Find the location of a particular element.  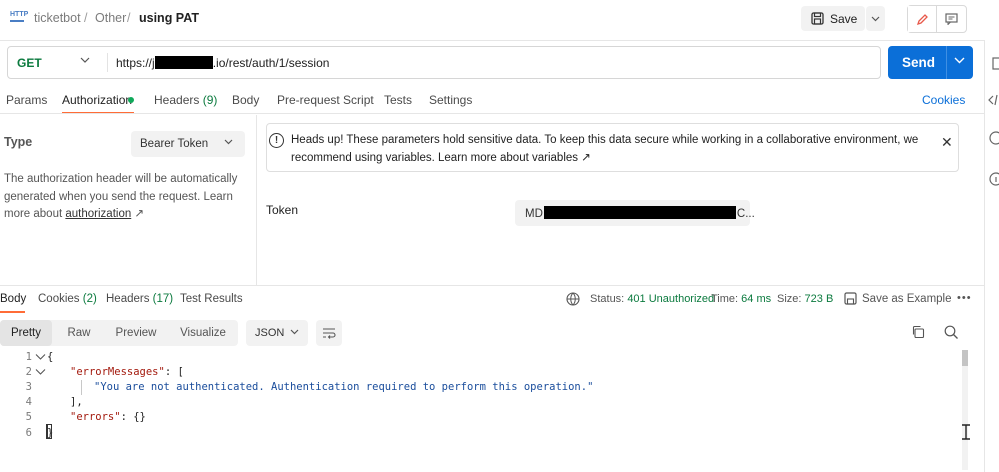

copy-icon is located at coordinates (918, 332).